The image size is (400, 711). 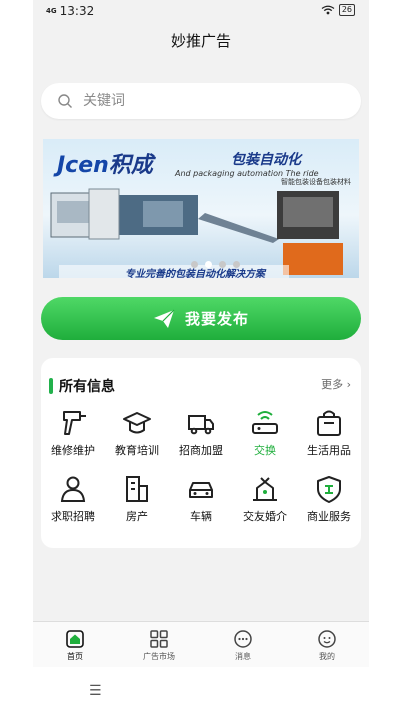 I want to click on status-bar: 4G 13:32 26, so click(x=201, y=11).